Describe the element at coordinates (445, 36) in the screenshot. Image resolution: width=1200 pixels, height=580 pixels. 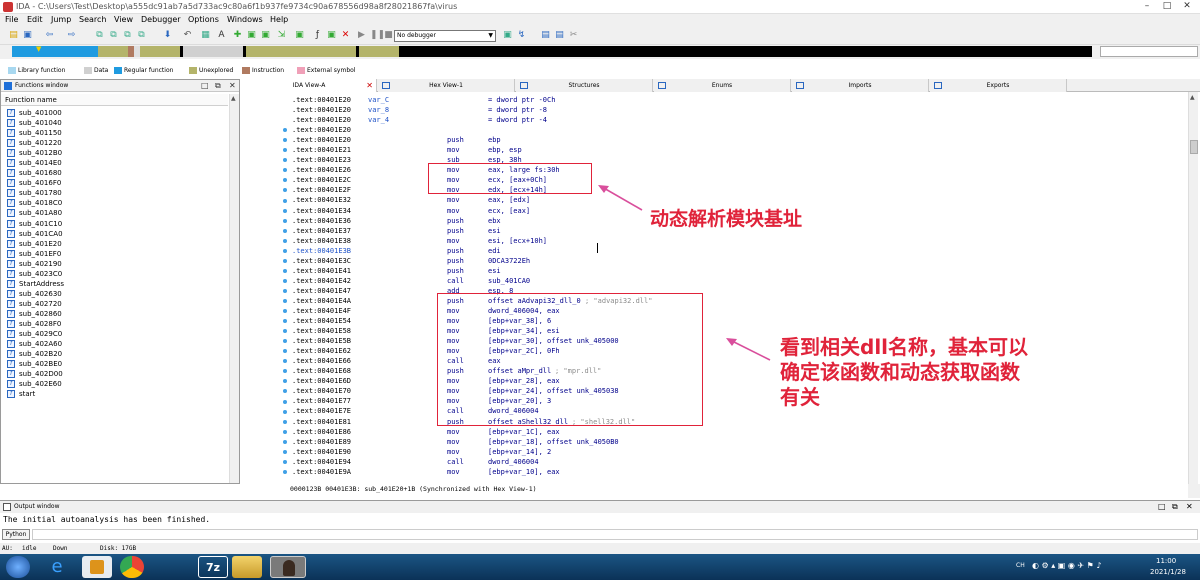
I see `debugger-select: No debugger ▼` at that location.